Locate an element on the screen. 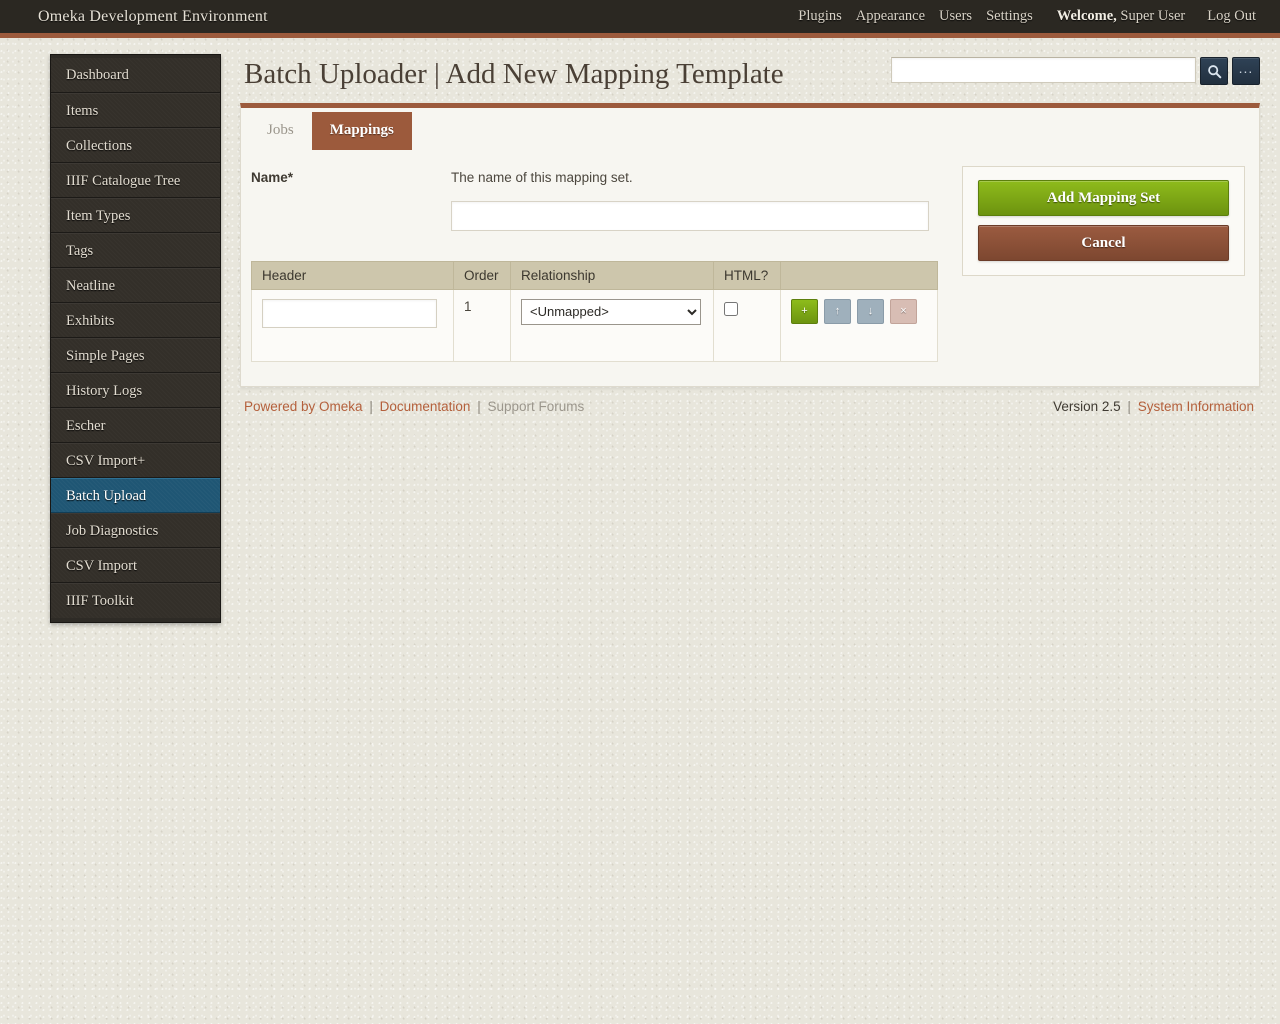 The height and width of the screenshot is (1024, 1280). welcome-greeting: Welcome, Super User is located at coordinates (1121, 16).